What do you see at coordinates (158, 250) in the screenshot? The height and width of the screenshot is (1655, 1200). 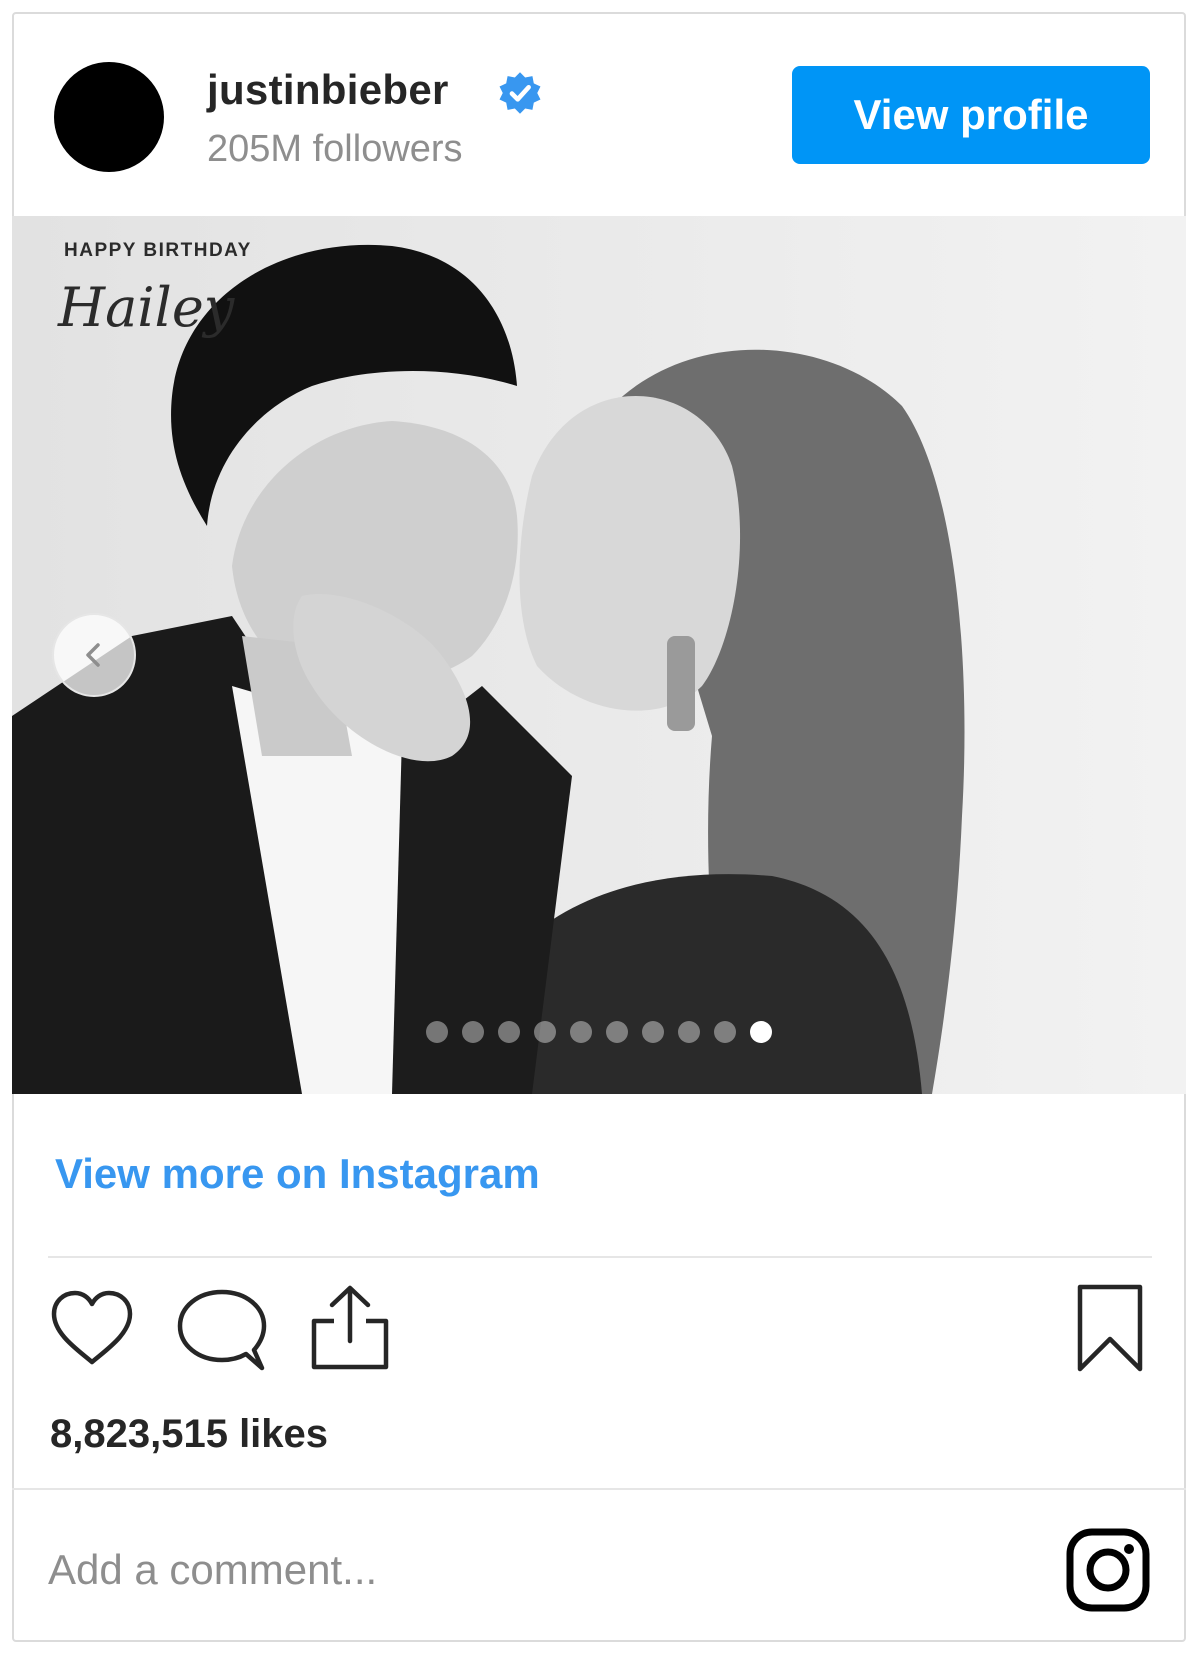 I see `photo-overlay-title: HAPPY BIRTHDAY` at bounding box center [158, 250].